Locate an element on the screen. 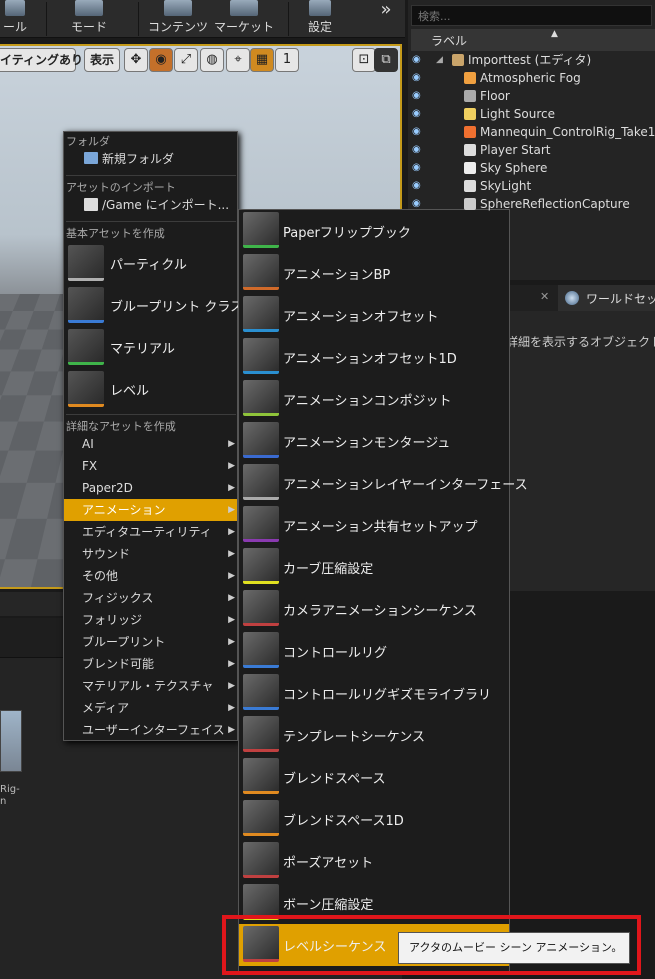 The image size is (655, 979). menu-item-advanced-category: エディタユーティリティ ▶ is located at coordinates (150, 532).